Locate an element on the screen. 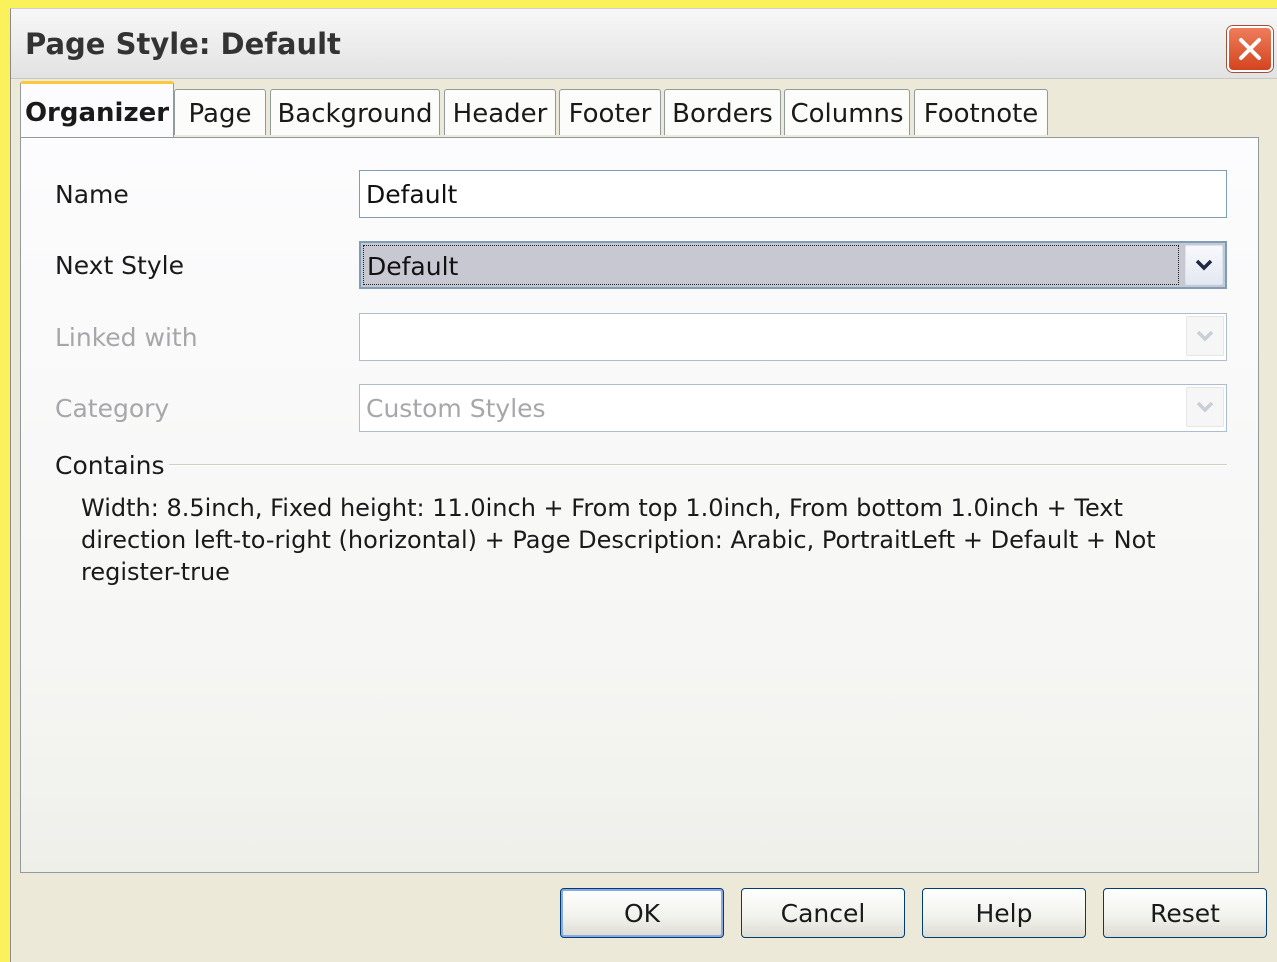  ok-button-label: OK is located at coordinates (642, 913).